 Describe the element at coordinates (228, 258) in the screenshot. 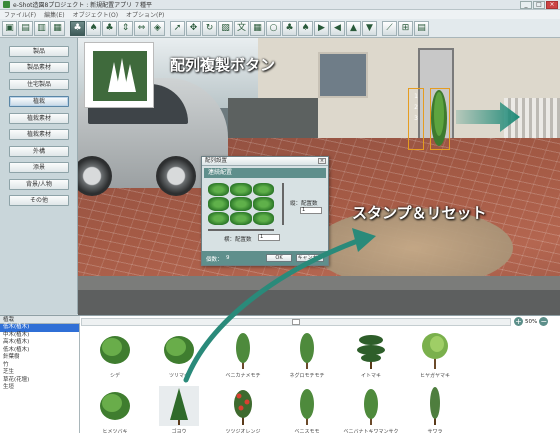

I see `count-value: 9` at that location.